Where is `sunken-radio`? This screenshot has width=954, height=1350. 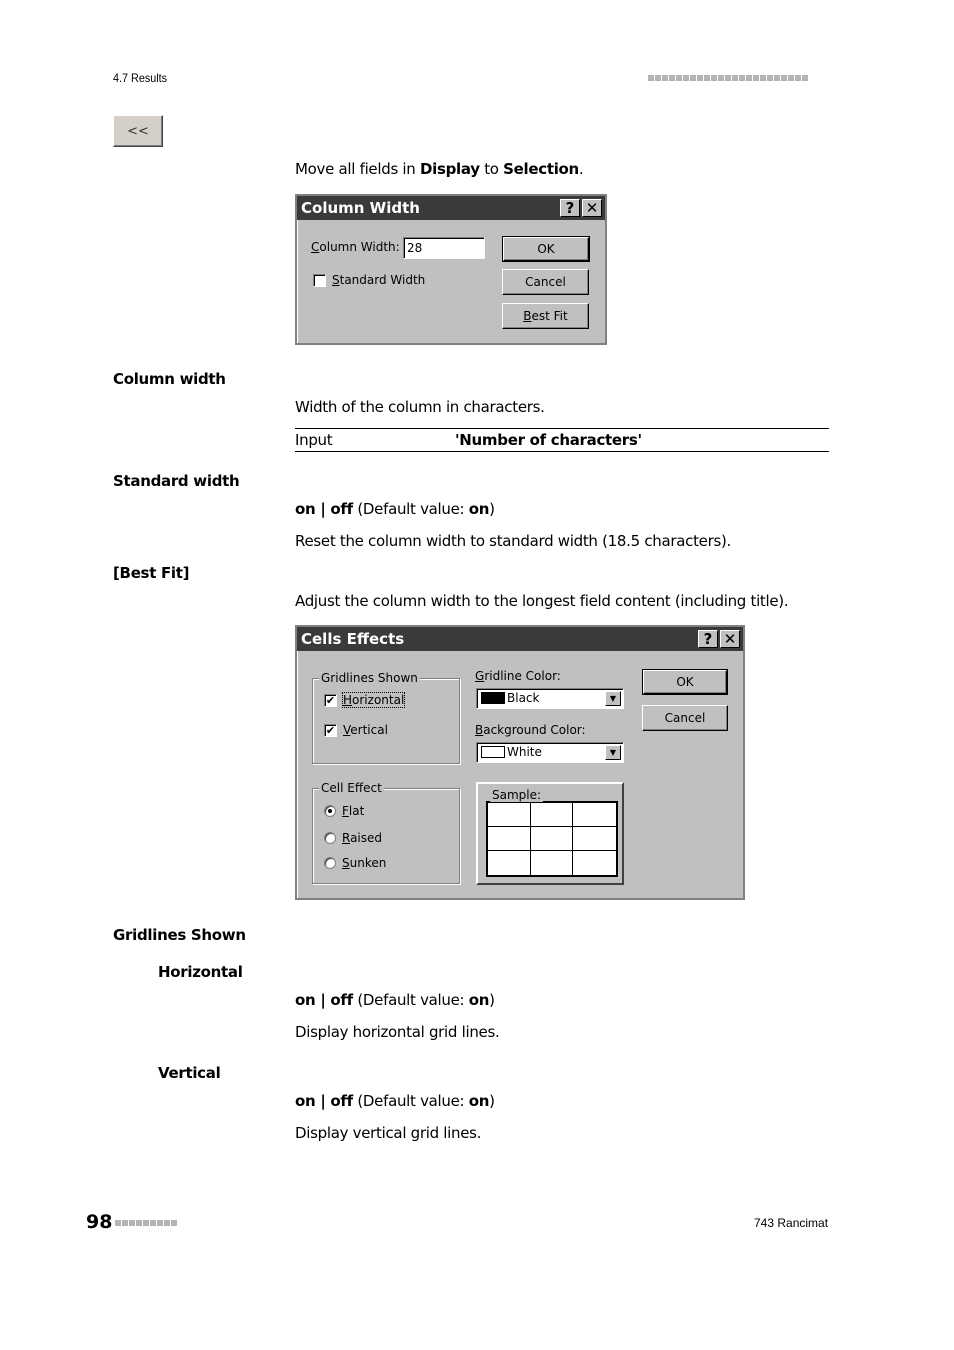
sunken-radio is located at coordinates (330, 863).